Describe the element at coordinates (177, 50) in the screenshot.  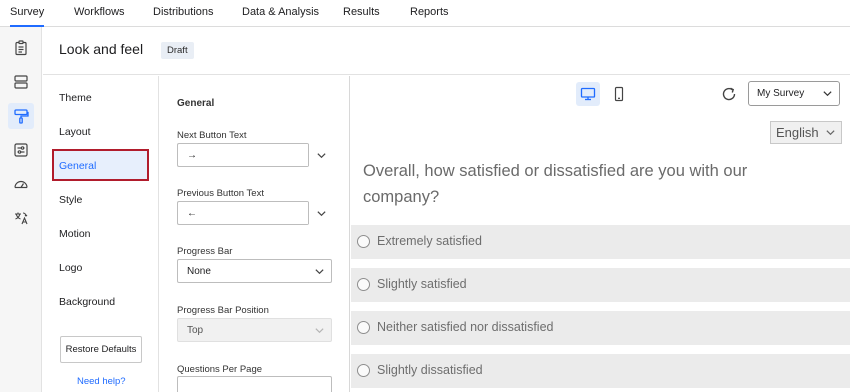
I see `status-badge: Draft` at that location.